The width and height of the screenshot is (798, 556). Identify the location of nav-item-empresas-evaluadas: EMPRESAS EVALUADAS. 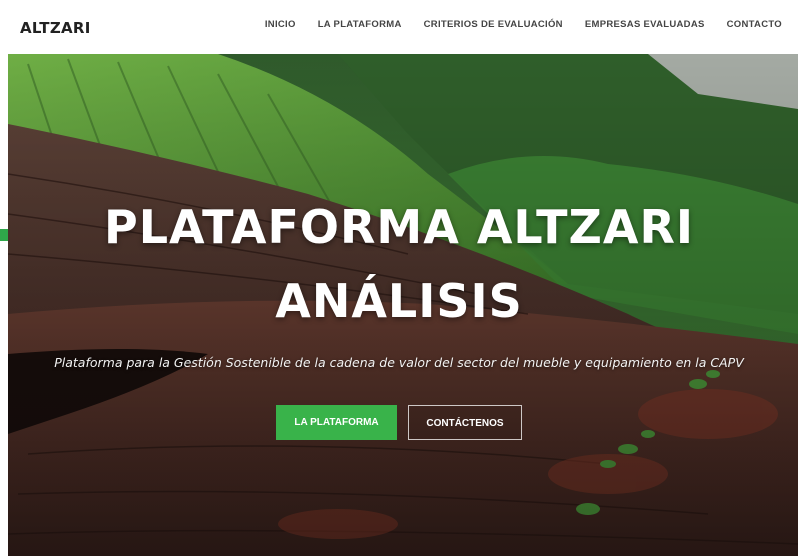
(645, 24).